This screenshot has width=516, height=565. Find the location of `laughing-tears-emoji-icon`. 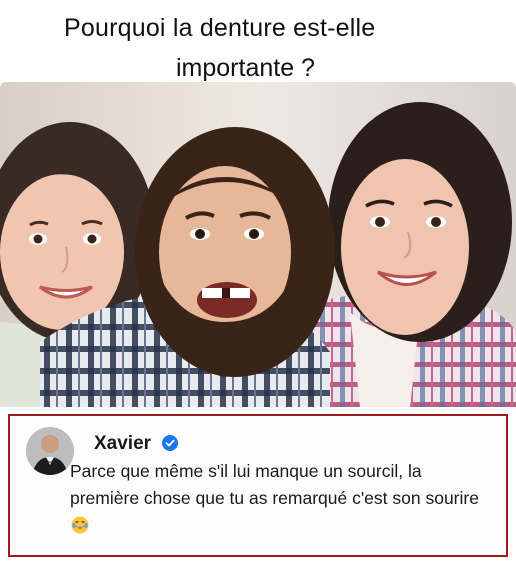

laughing-tears-emoji-icon is located at coordinates (80, 525).